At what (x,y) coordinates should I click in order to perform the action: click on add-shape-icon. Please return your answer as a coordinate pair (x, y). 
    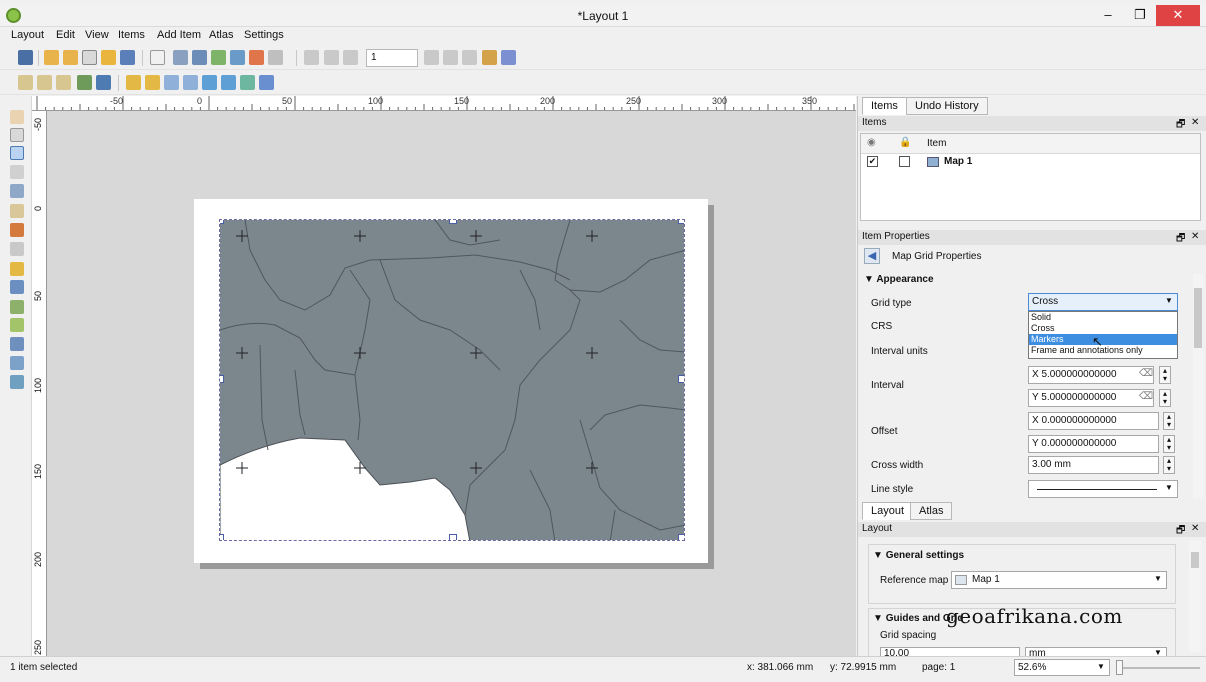
    Looking at the image, I should click on (17, 325).